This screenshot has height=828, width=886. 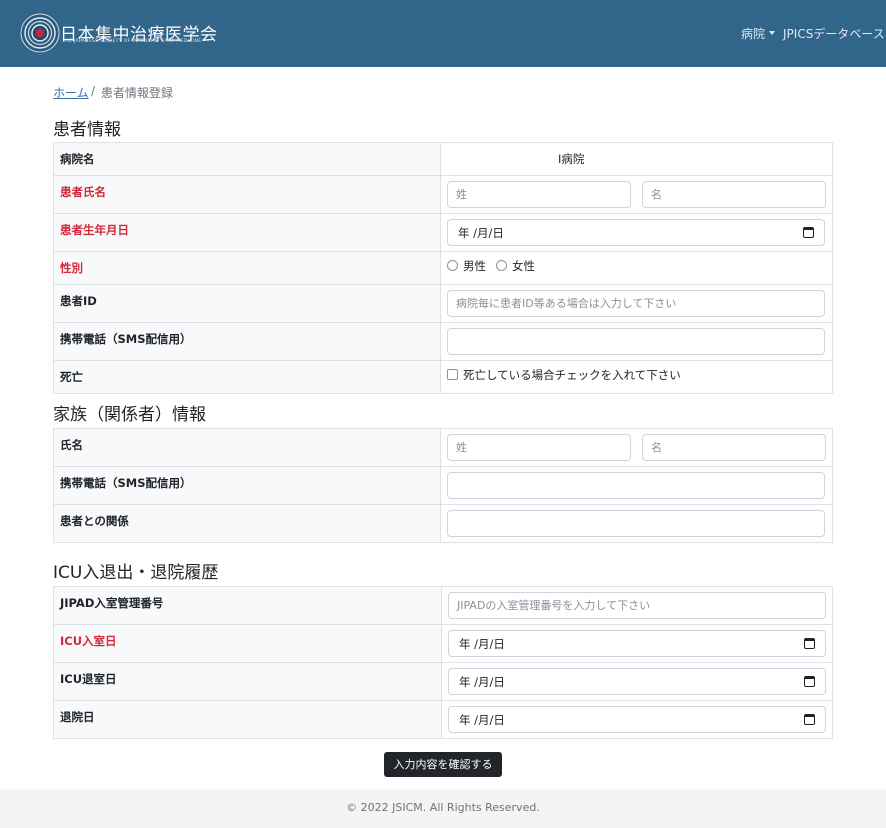 What do you see at coordinates (753, 33) in the screenshot?
I see `hospital-dropdown: 病院` at bounding box center [753, 33].